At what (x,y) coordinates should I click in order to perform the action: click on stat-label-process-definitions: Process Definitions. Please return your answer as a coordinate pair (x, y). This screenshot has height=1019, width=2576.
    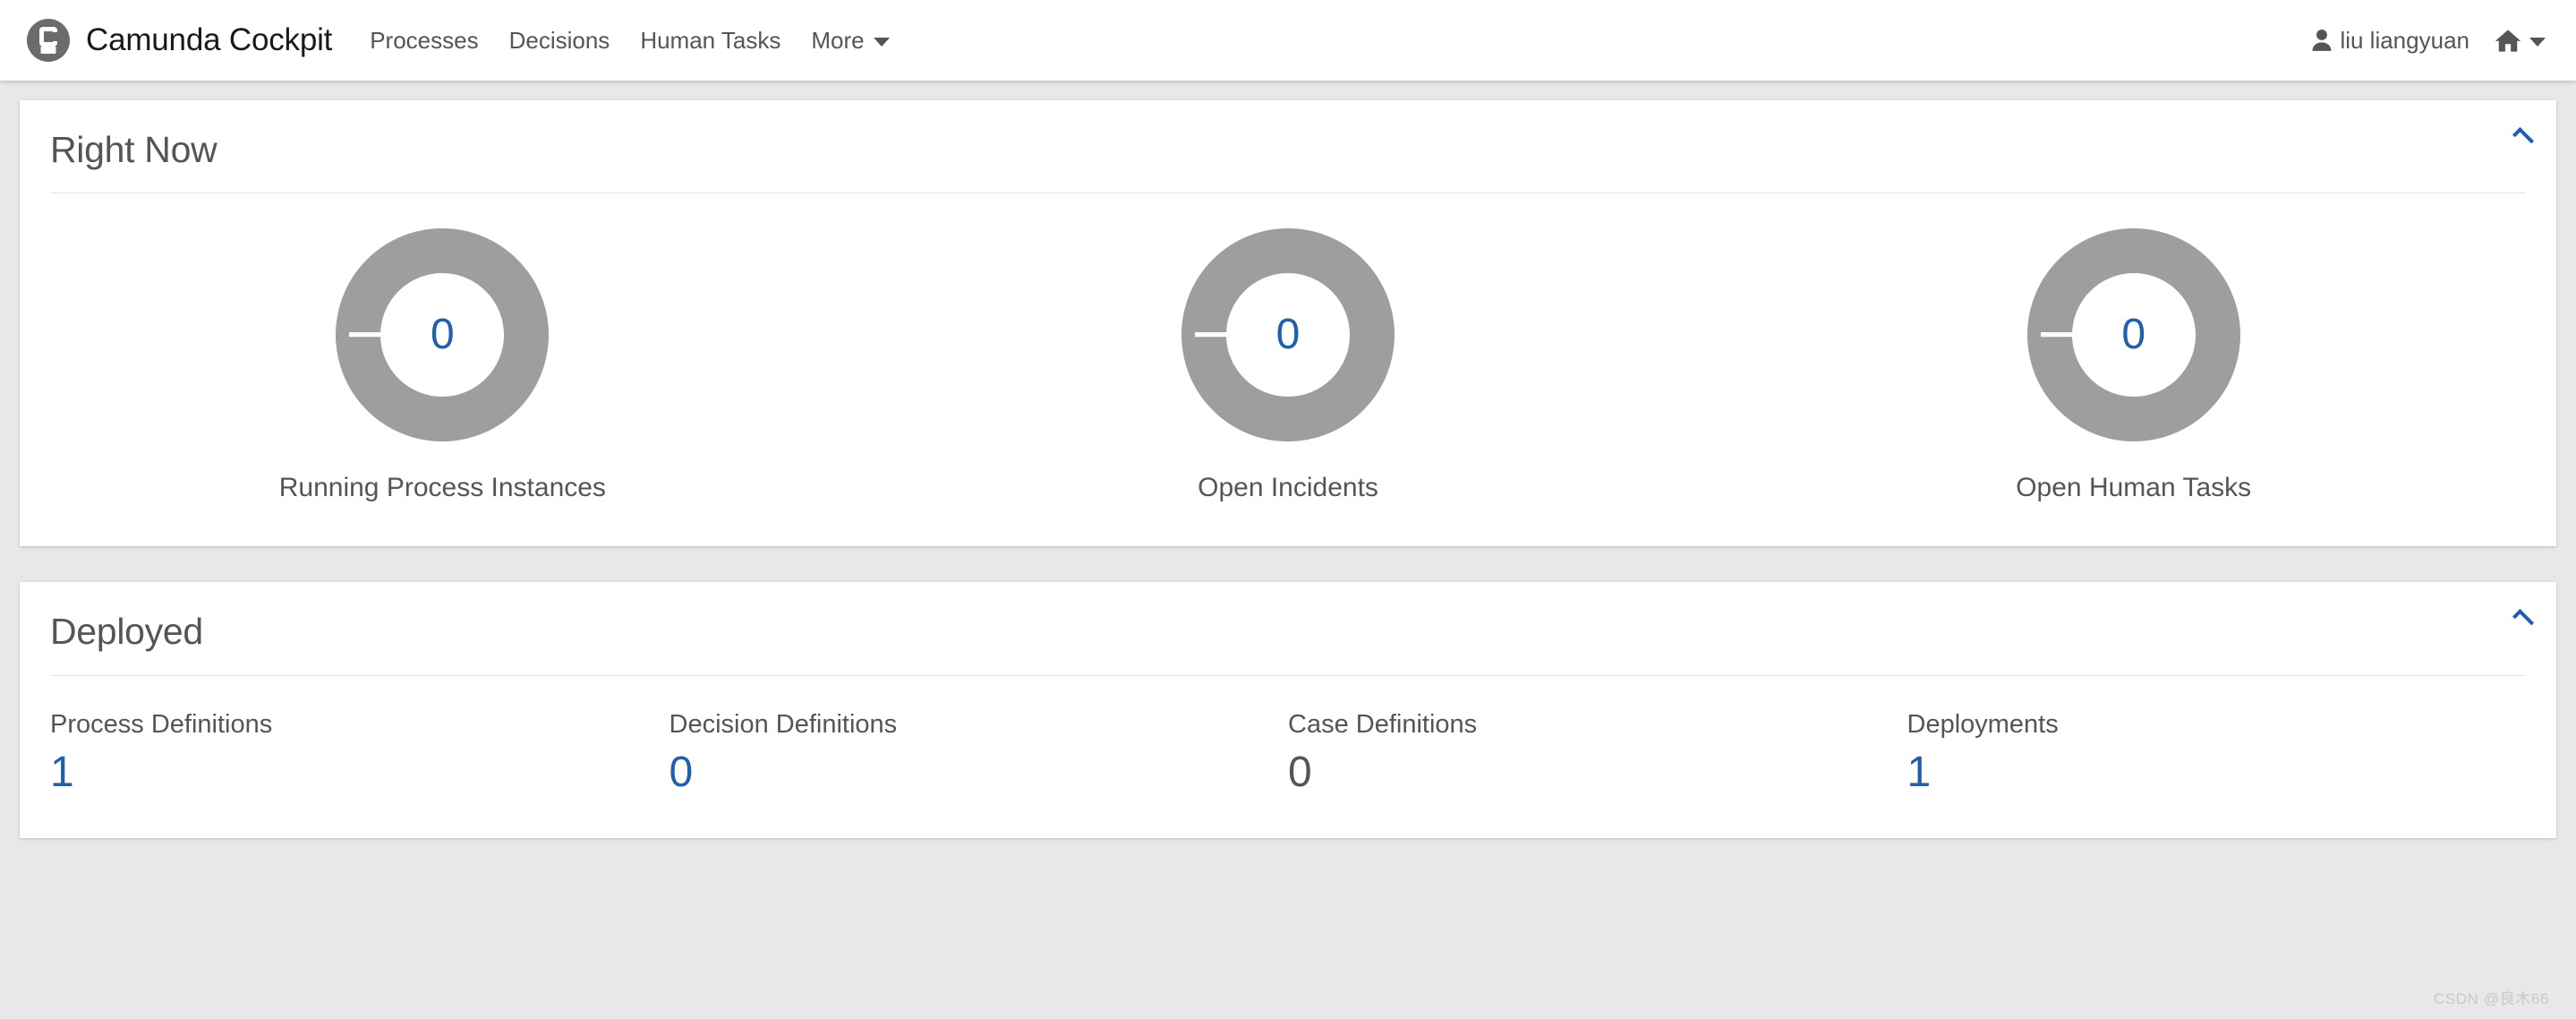
    Looking at the image, I should click on (161, 724).